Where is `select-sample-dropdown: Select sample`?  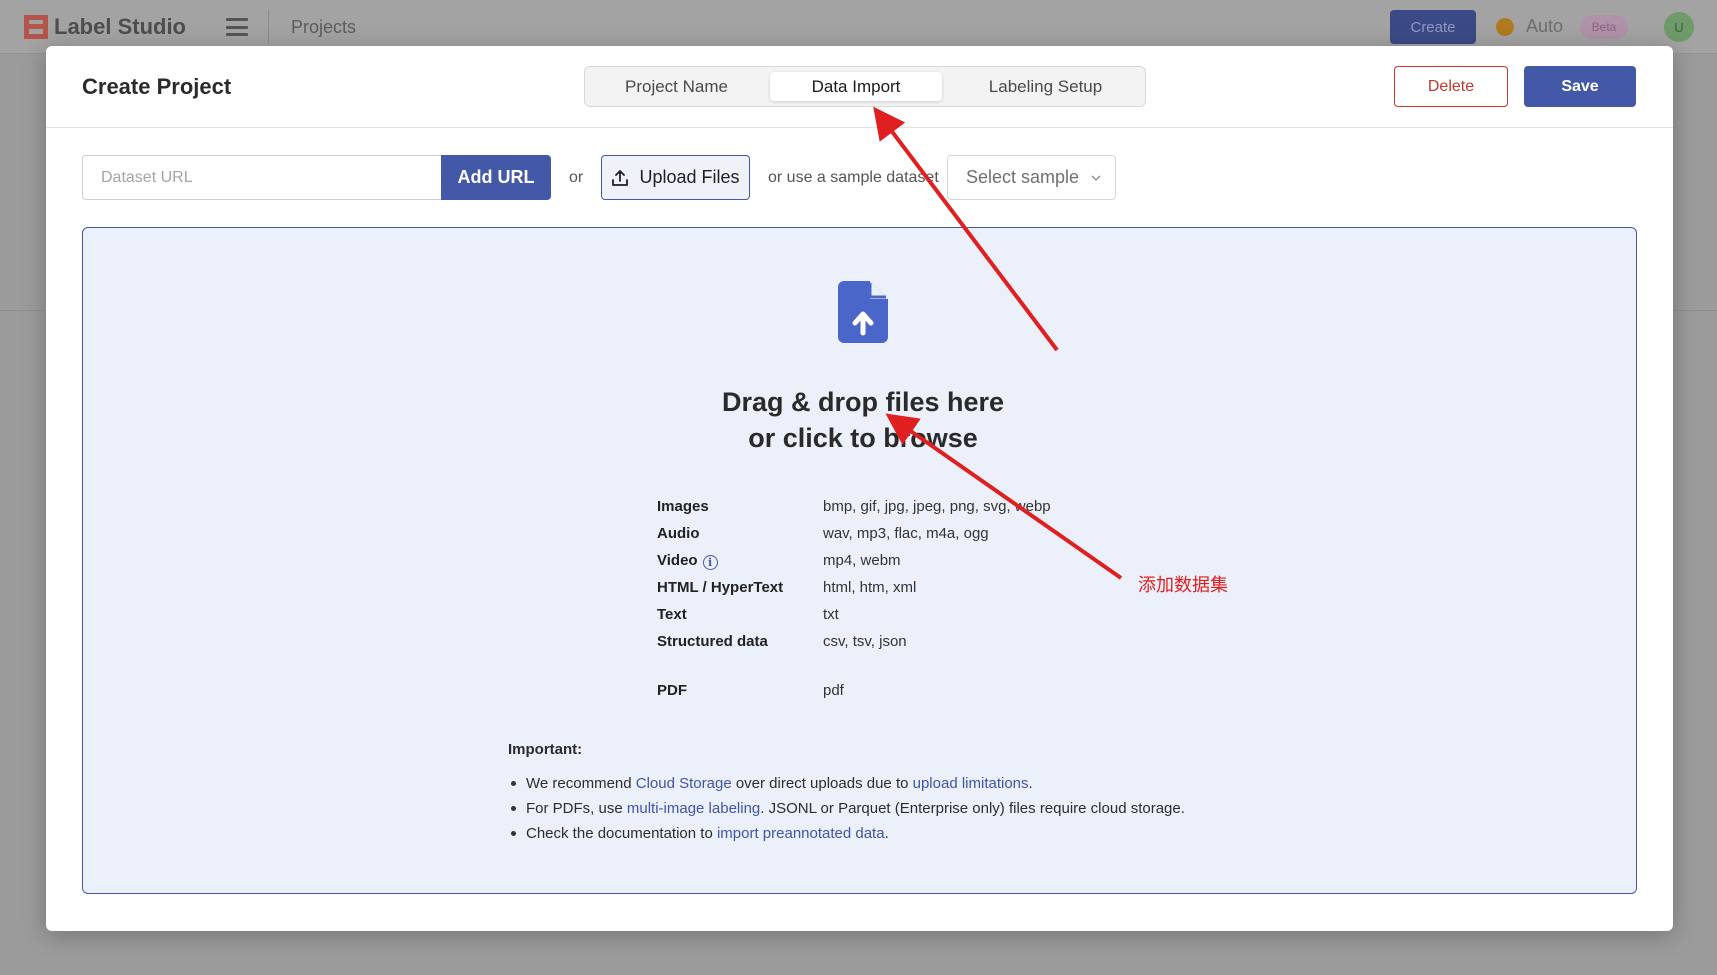
select-sample-dropdown: Select sample is located at coordinates (1031, 177).